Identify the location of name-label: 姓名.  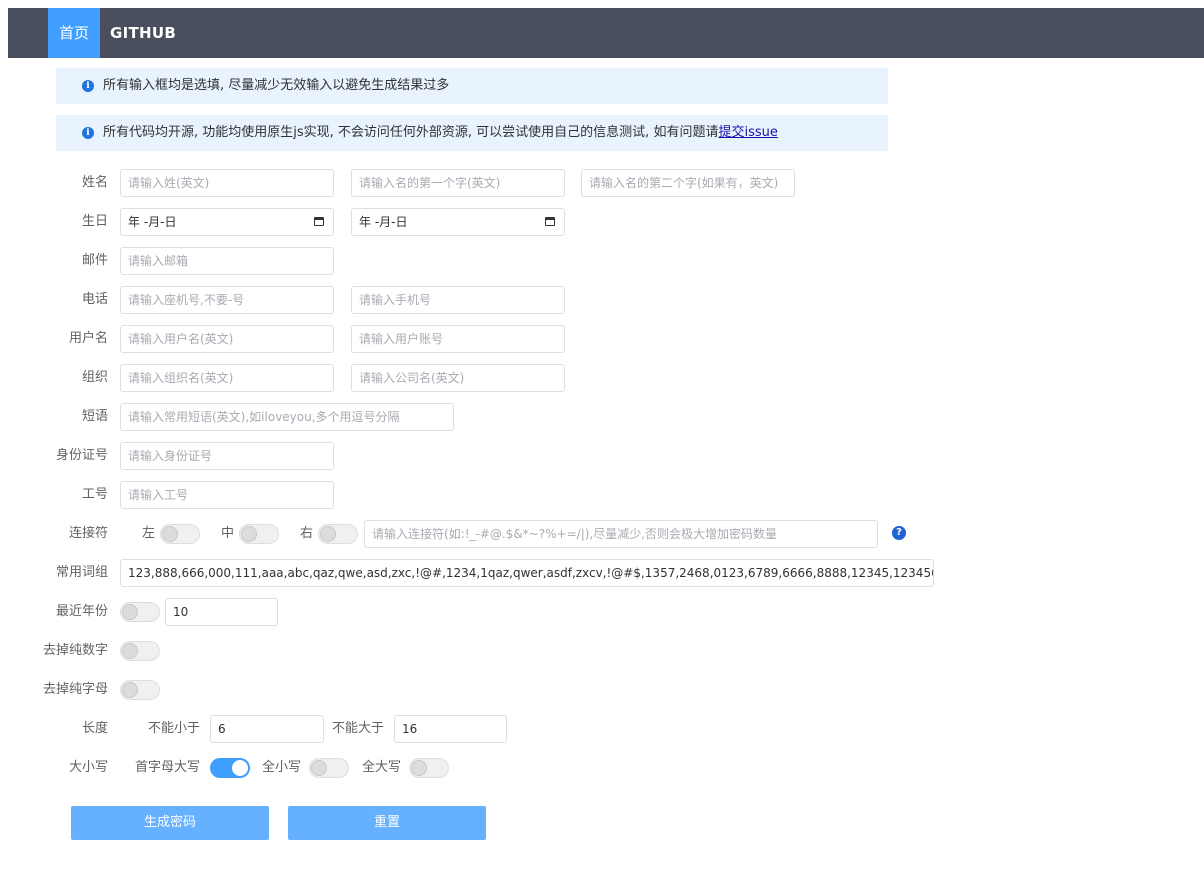
(94, 182).